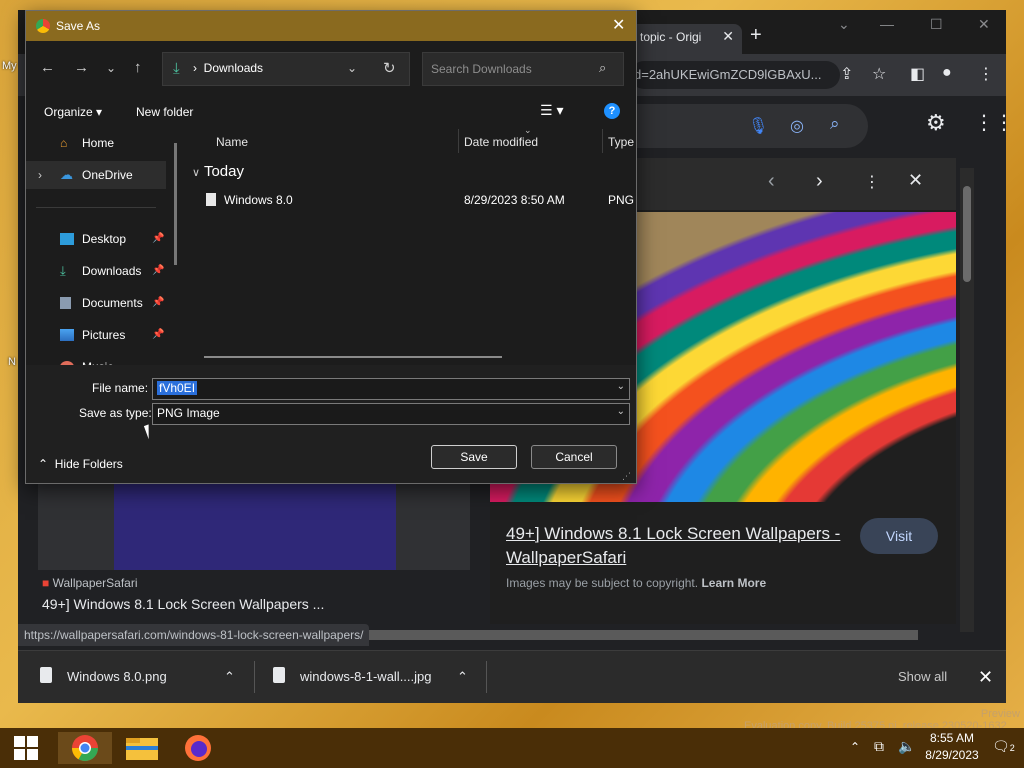 Image resolution: width=1024 pixels, height=768 pixels. Describe the element at coordinates (96, 175) in the screenshot. I see `nav-item-onedrive: › ☁ OneDrive` at that location.